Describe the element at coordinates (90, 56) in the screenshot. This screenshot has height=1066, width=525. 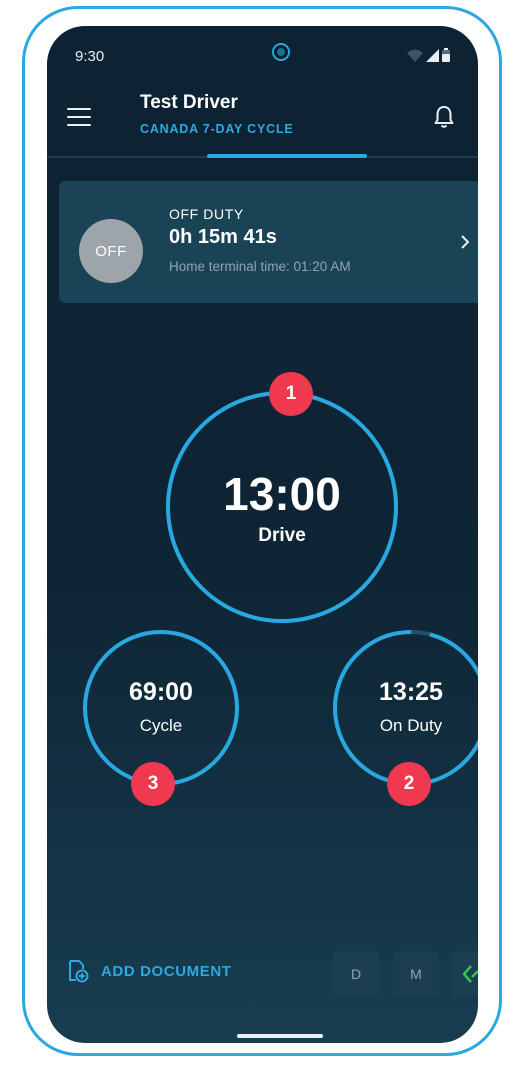
I see `status-time: 9:30` at that location.